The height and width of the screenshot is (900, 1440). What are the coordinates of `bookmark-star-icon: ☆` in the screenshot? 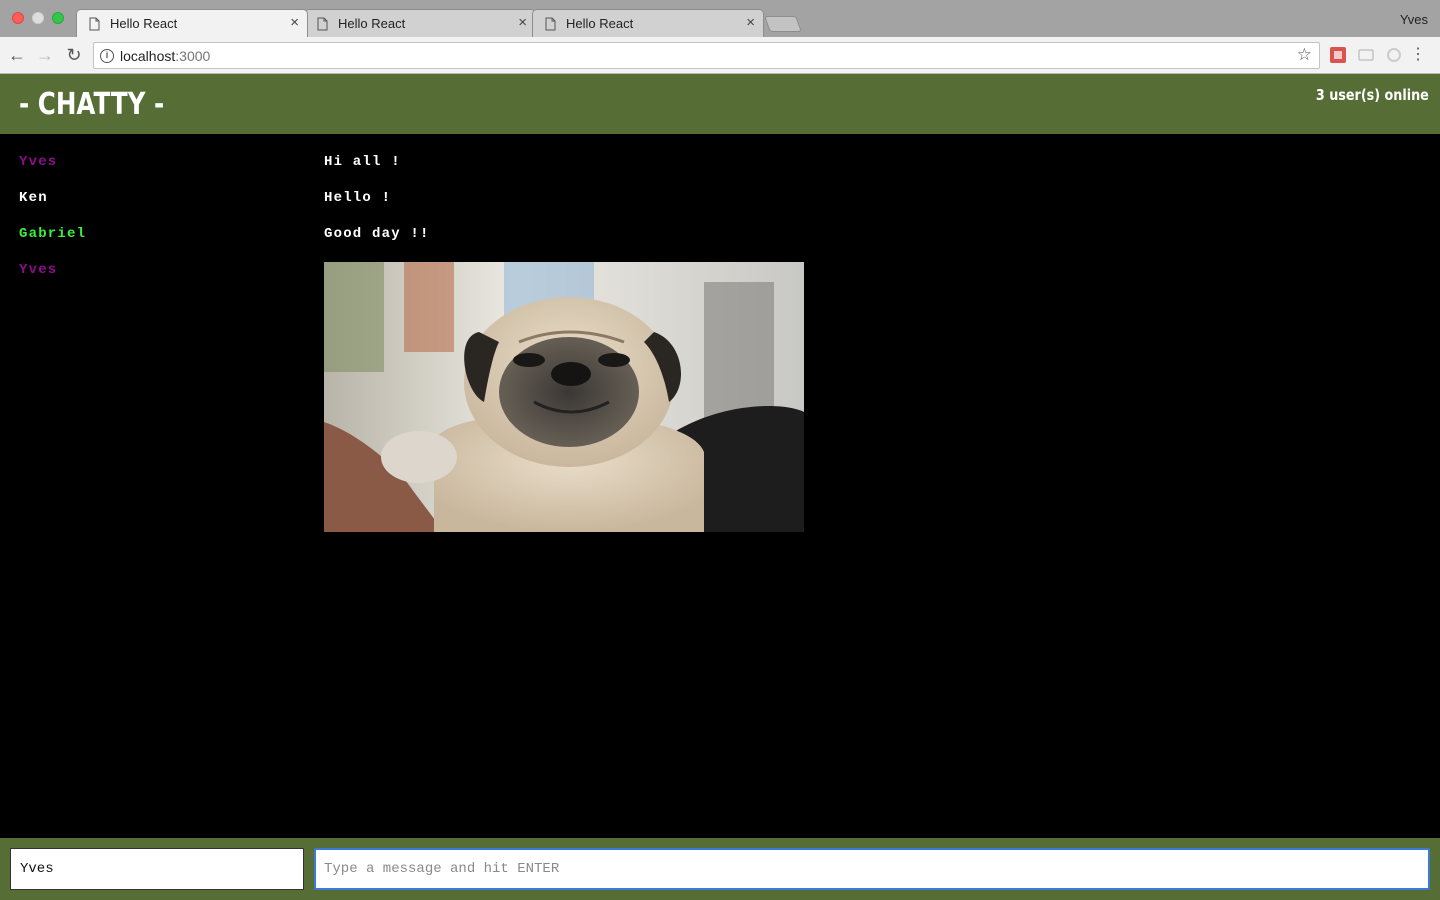 It's located at (1304, 55).